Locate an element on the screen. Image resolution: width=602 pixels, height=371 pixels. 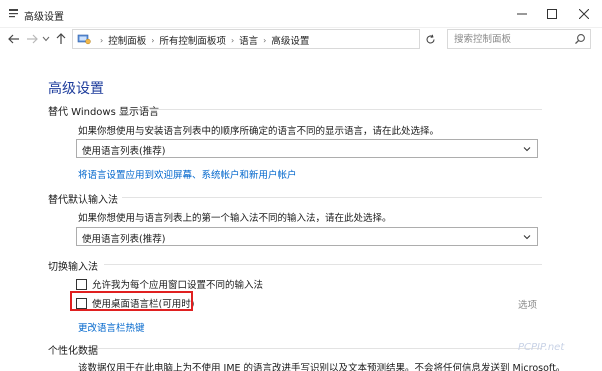
recent-locations-button is located at coordinates (46, 39).